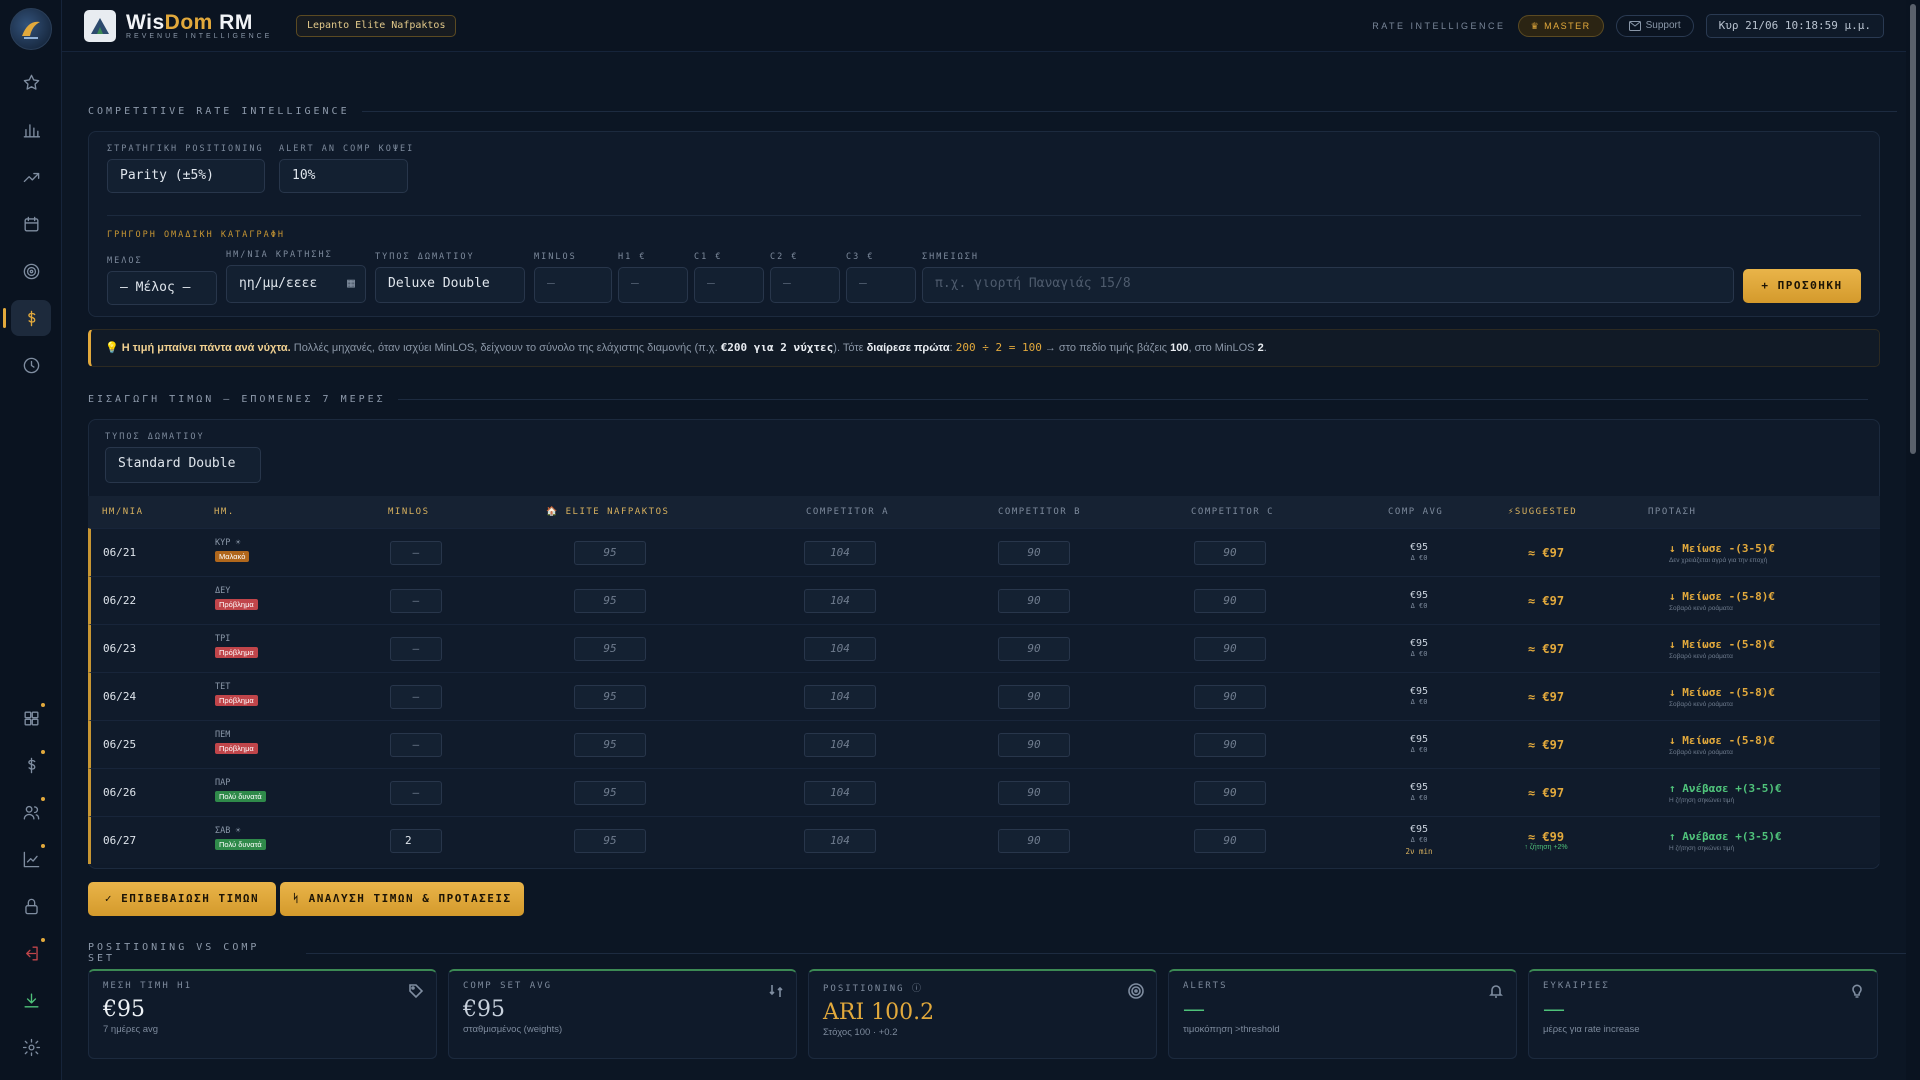 Image resolution: width=1920 pixels, height=1080 pixels. Describe the element at coordinates (183, 465) in the screenshot. I see `room-type-select-2: Standard Double` at that location.